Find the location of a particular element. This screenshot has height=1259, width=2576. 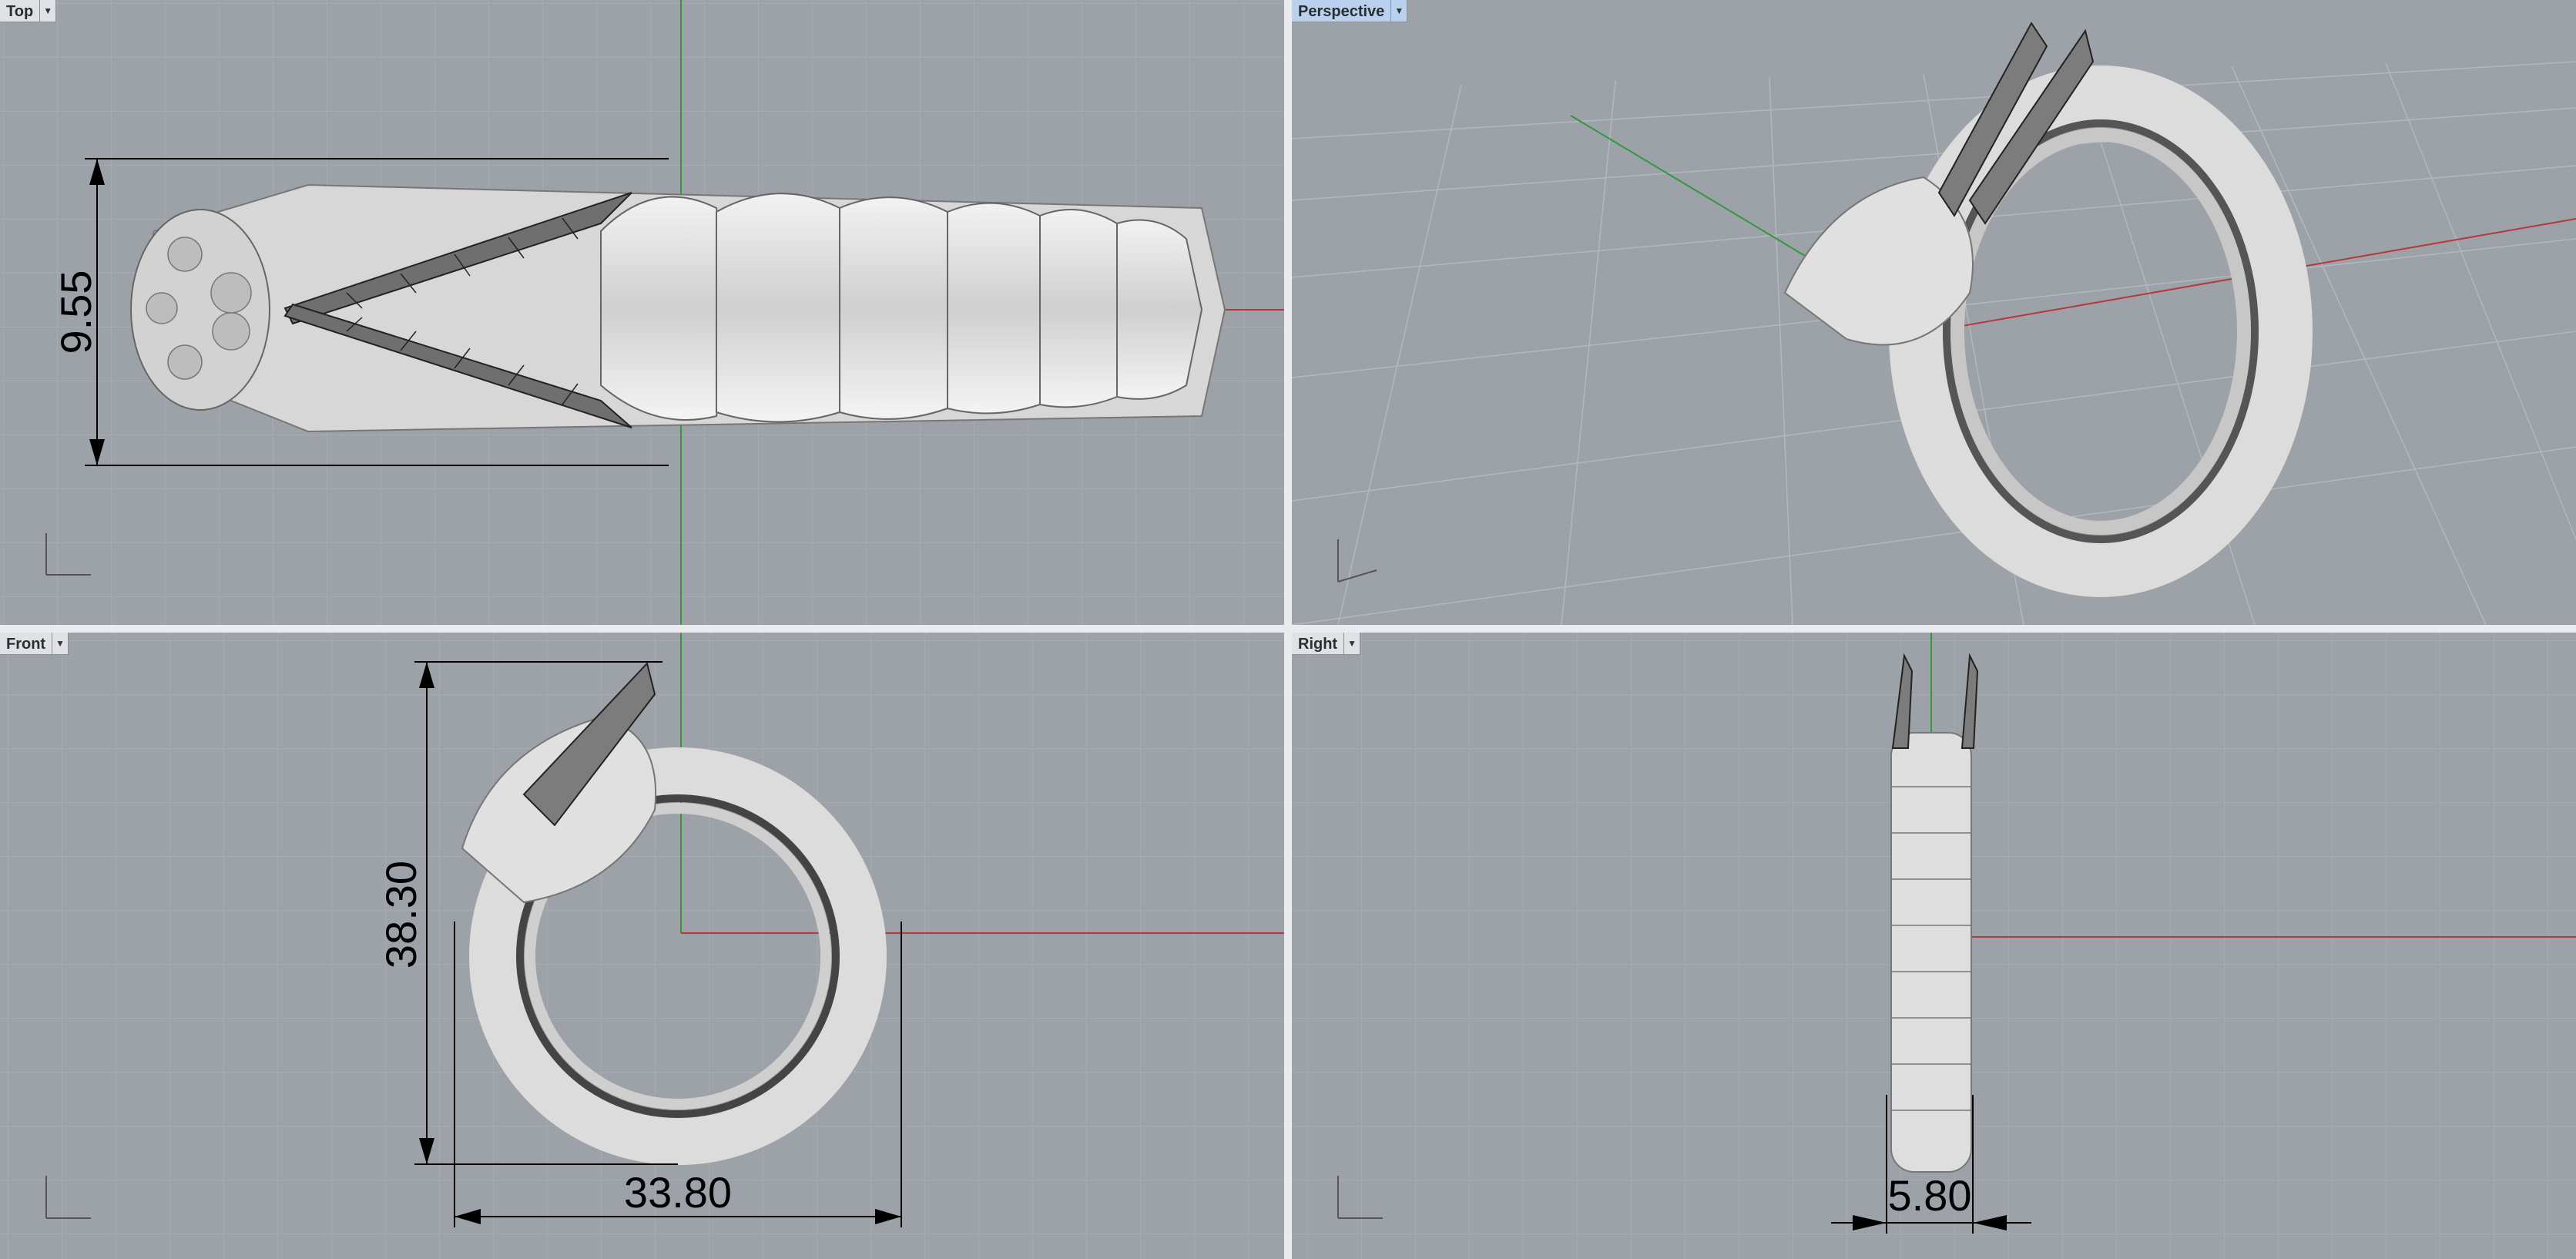

dimension-label-height: 38.30 is located at coordinates (401, 915).